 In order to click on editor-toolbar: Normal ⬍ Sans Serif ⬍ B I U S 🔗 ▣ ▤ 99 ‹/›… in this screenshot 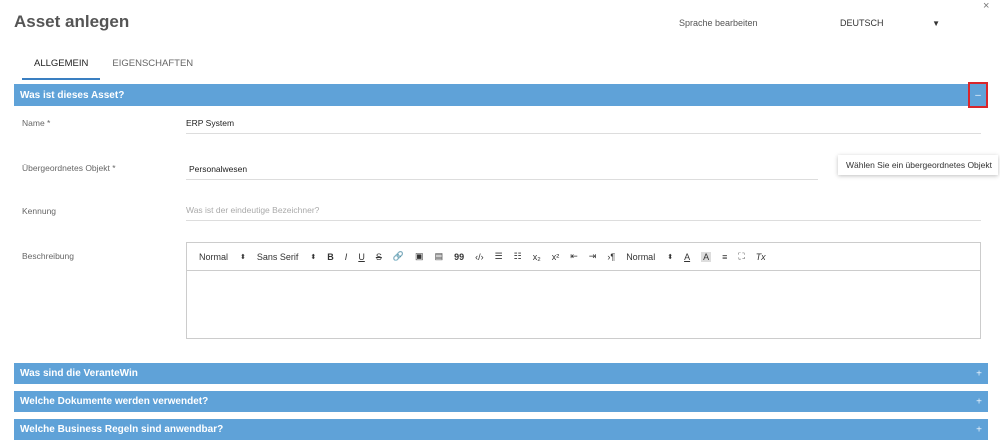, I will do `click(583, 257)`.